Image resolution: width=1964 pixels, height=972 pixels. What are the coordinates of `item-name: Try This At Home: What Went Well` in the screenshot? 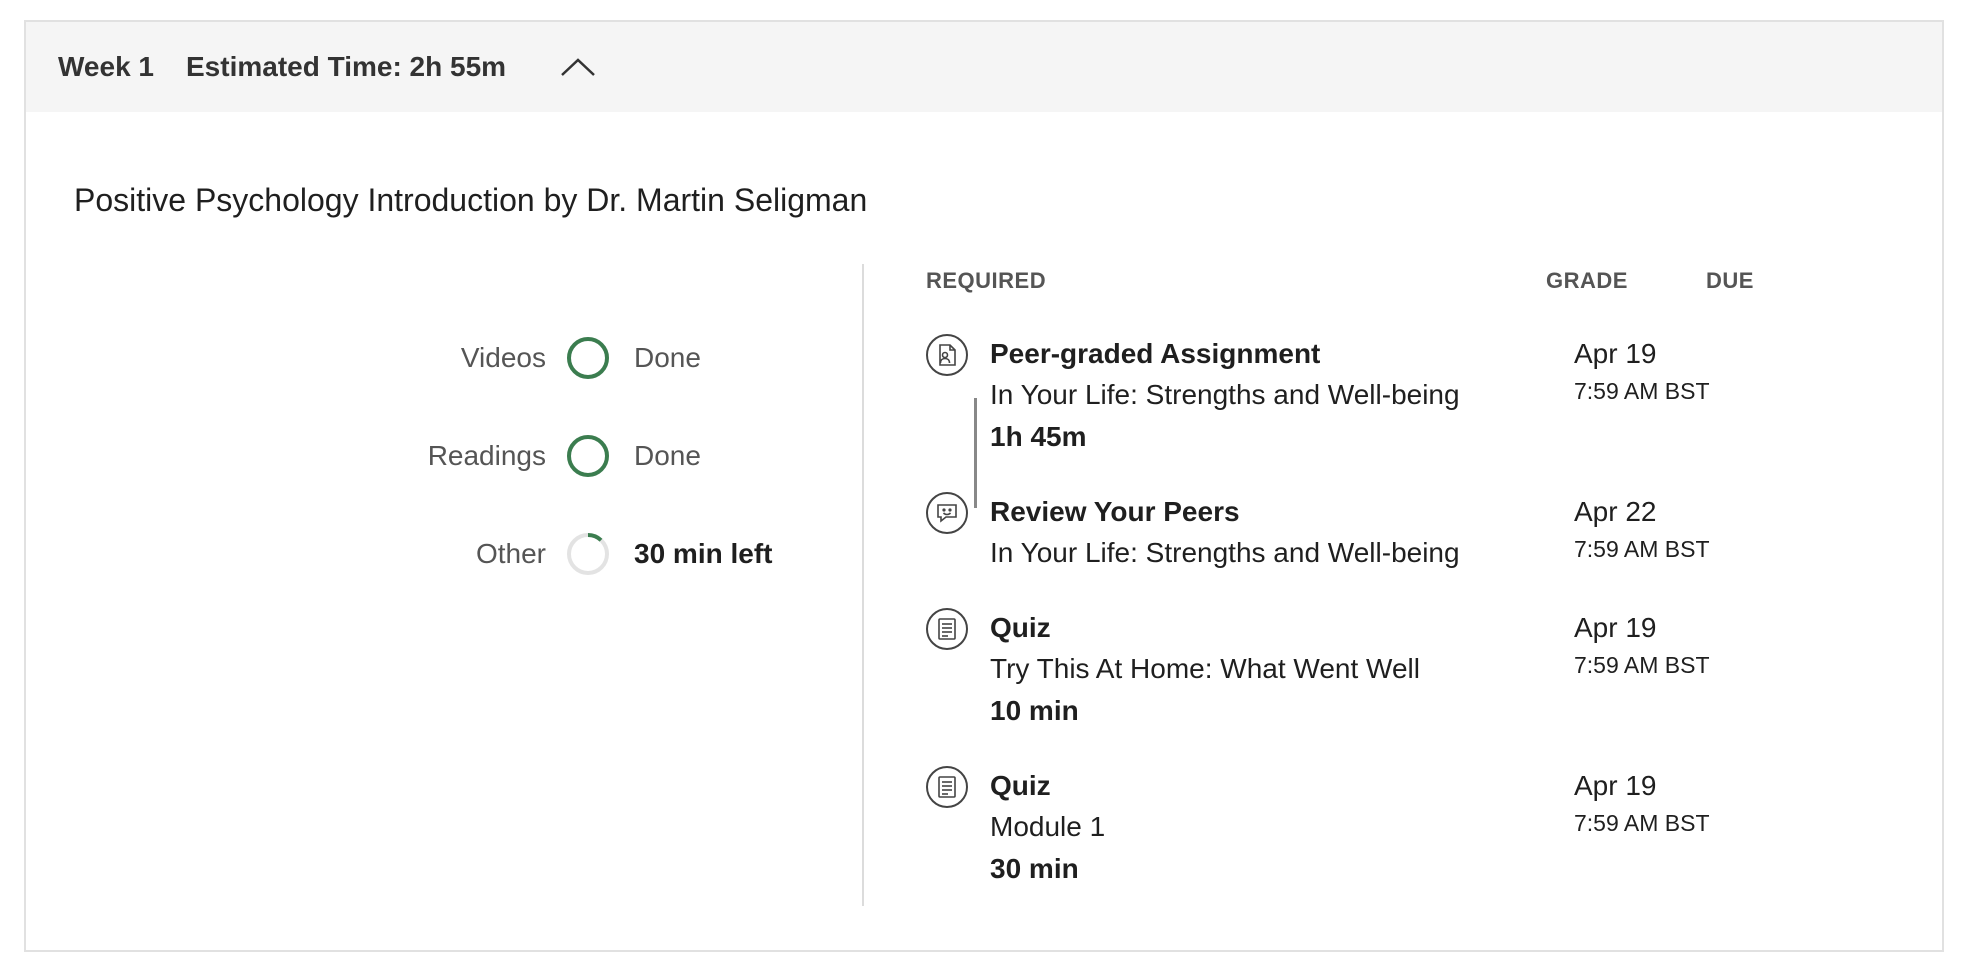 It's located at (1205, 668).